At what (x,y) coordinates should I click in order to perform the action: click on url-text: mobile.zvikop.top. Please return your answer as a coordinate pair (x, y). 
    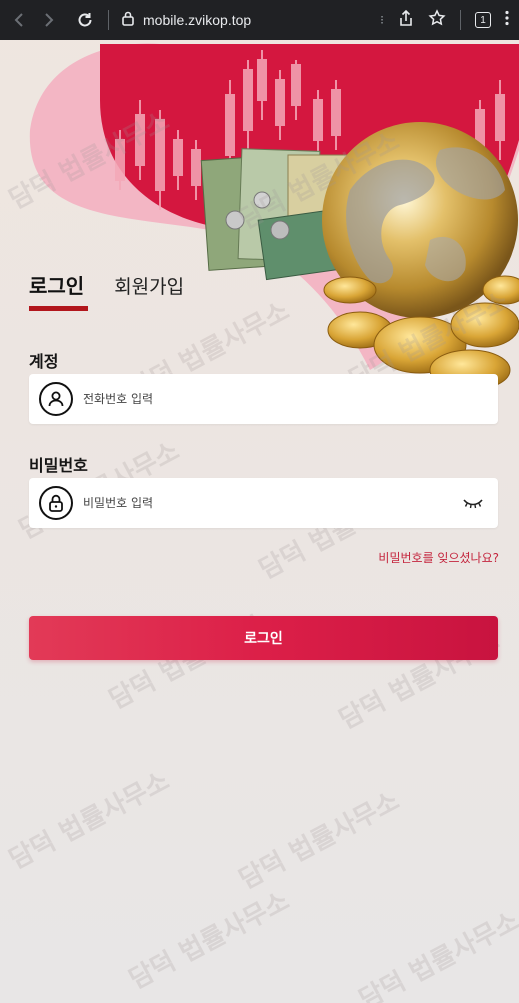
    Looking at the image, I should click on (197, 20).